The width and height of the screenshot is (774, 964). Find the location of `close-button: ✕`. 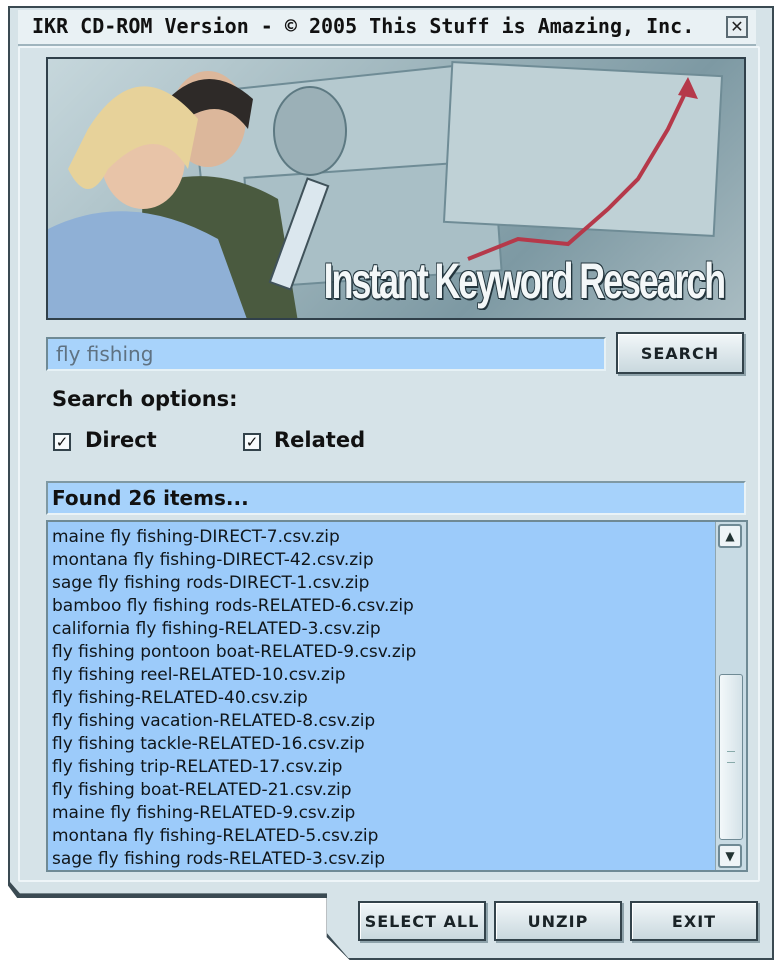

close-button: ✕ is located at coordinates (737, 27).